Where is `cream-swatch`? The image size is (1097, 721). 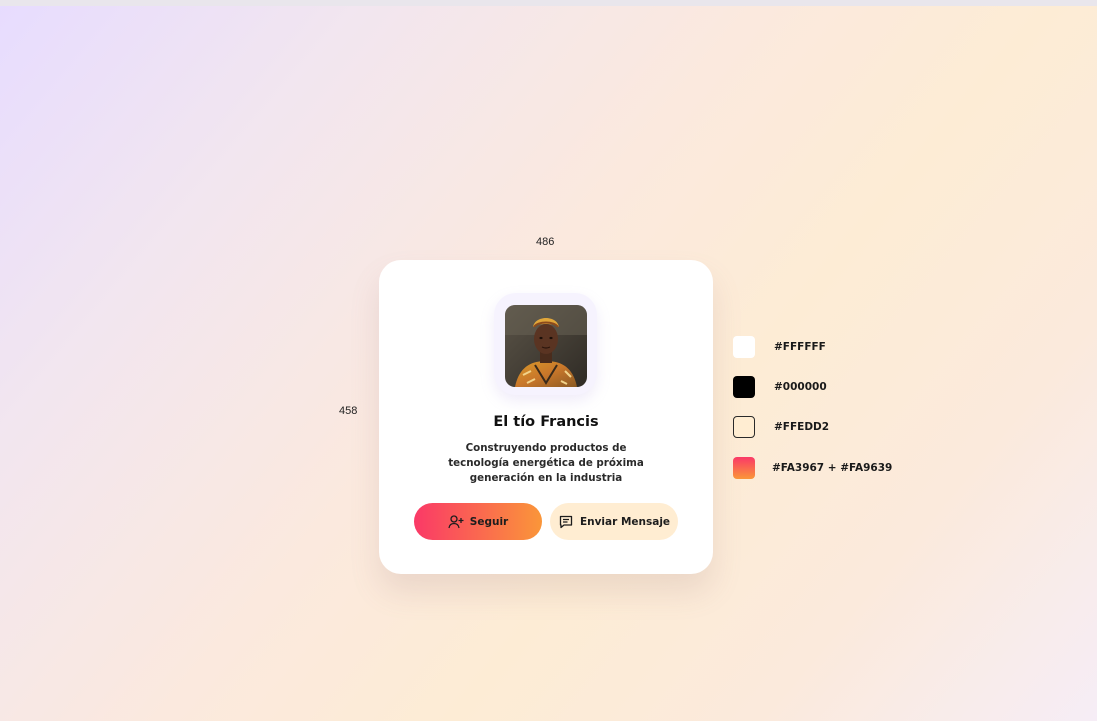
cream-swatch is located at coordinates (744, 427).